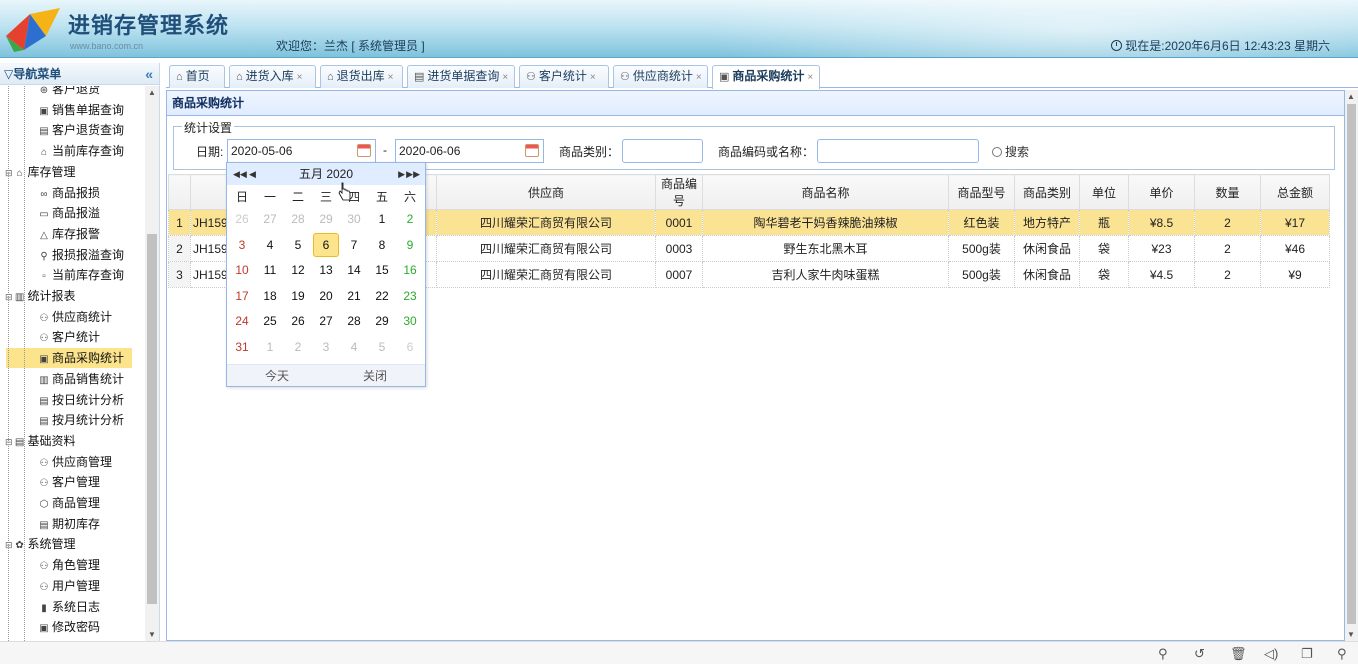  I want to click on column-header: 数量, so click(1227, 192).